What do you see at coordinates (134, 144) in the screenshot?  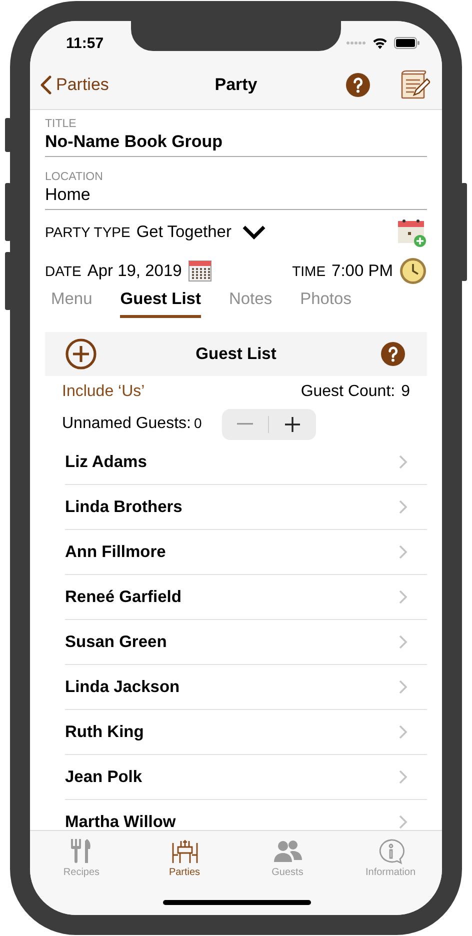 I see `field-value: No-Name Book Group` at bounding box center [134, 144].